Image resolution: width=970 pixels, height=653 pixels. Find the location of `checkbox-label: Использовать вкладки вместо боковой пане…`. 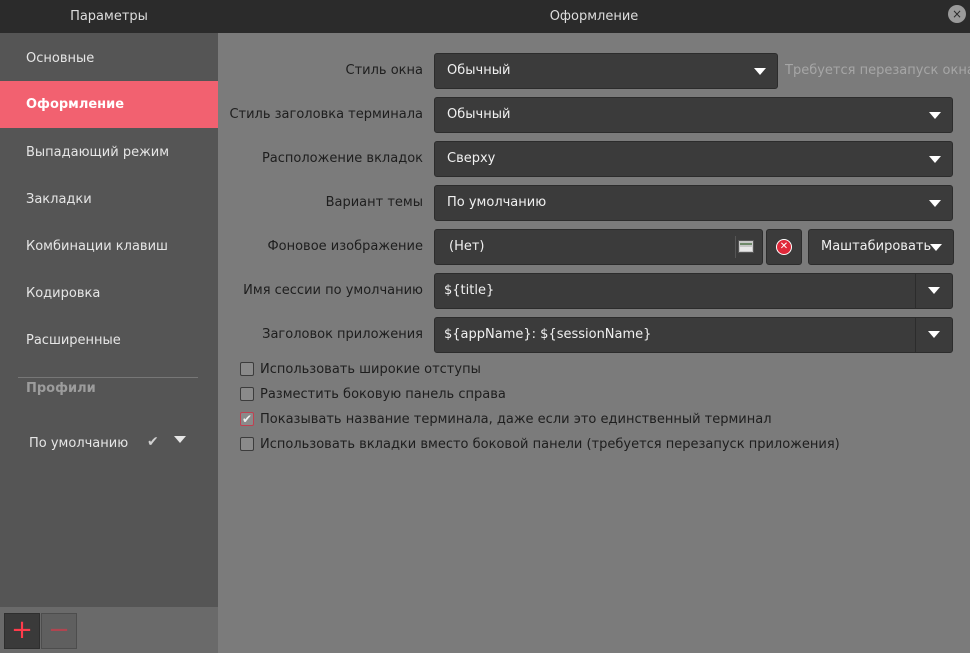

checkbox-label: Использовать вкладки вместо боковой пане… is located at coordinates (550, 444).